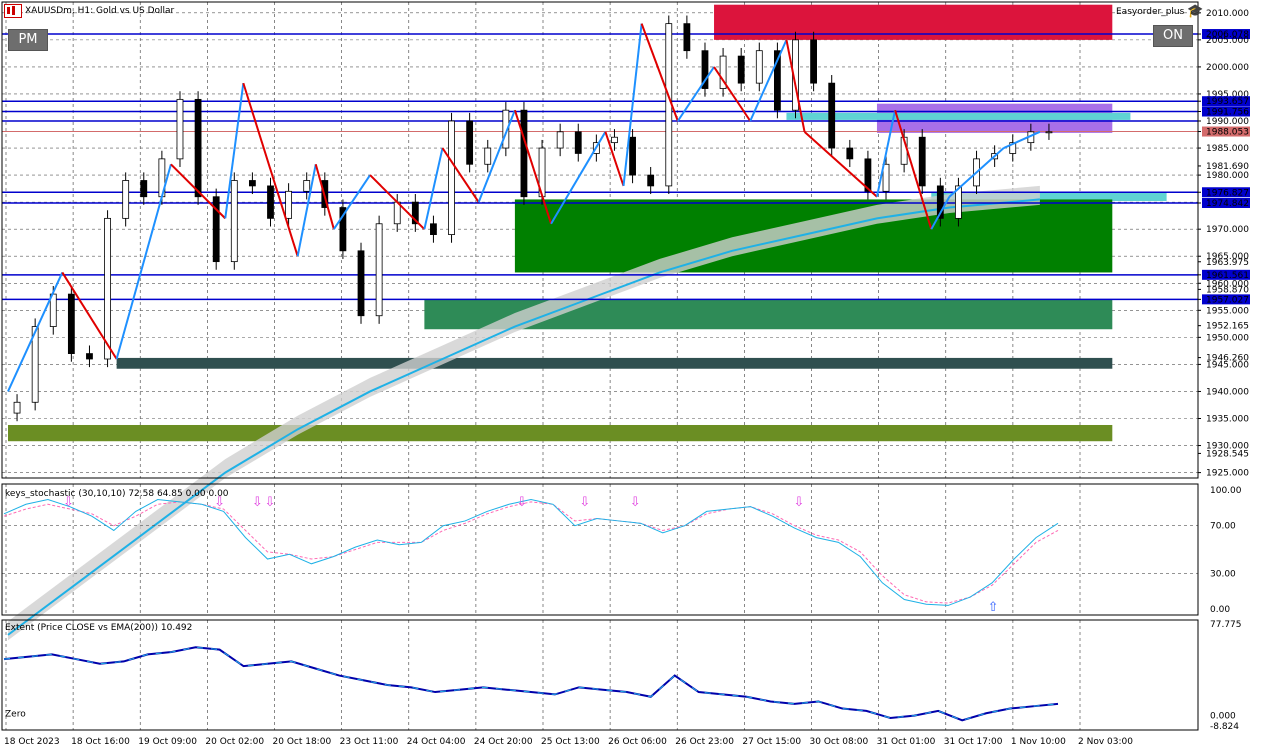 The height and width of the screenshot is (751, 1261). I want to click on time-axis-label: 18 Oct 16:00, so click(100, 742).